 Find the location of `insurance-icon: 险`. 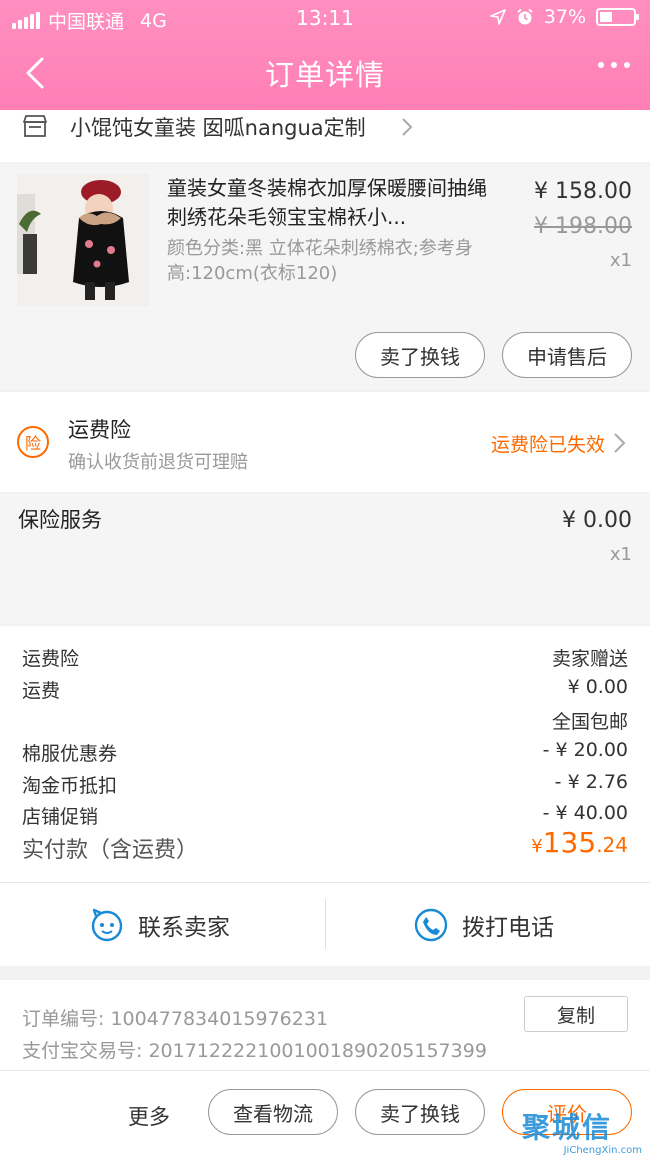

insurance-icon: 险 is located at coordinates (33, 442).